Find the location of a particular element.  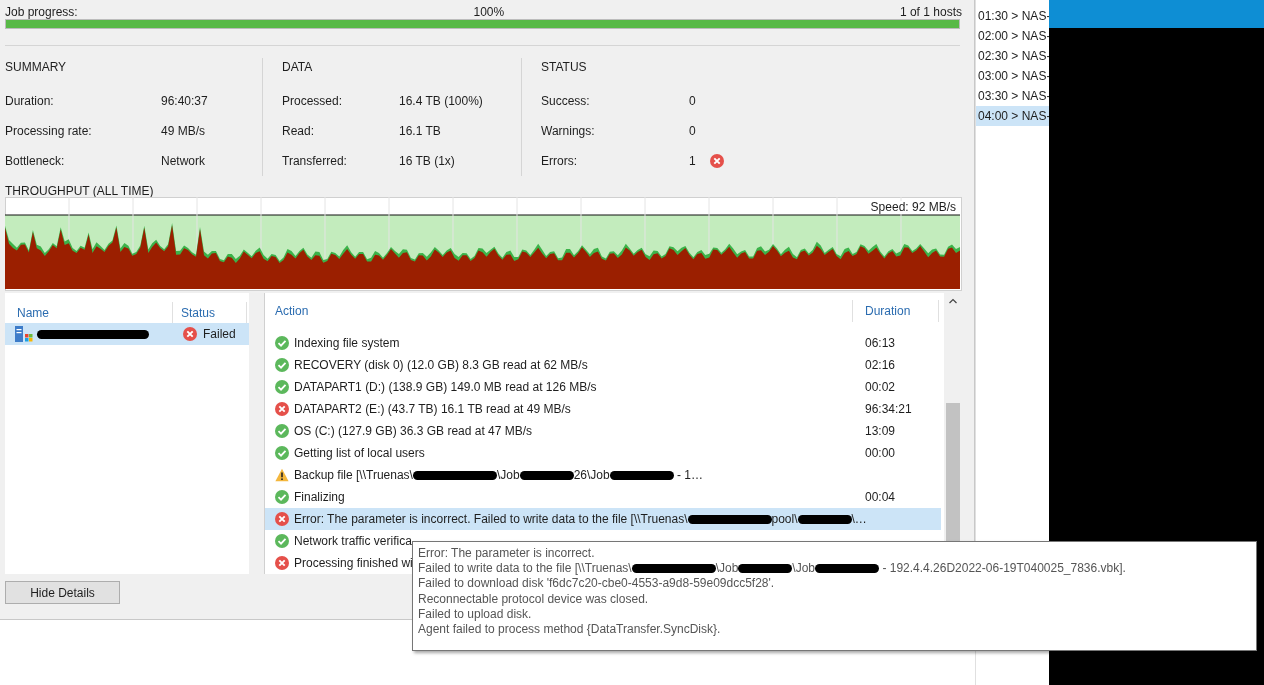

tooltip-text: Error: The parameter is incorrect. is located at coordinates (506, 554).